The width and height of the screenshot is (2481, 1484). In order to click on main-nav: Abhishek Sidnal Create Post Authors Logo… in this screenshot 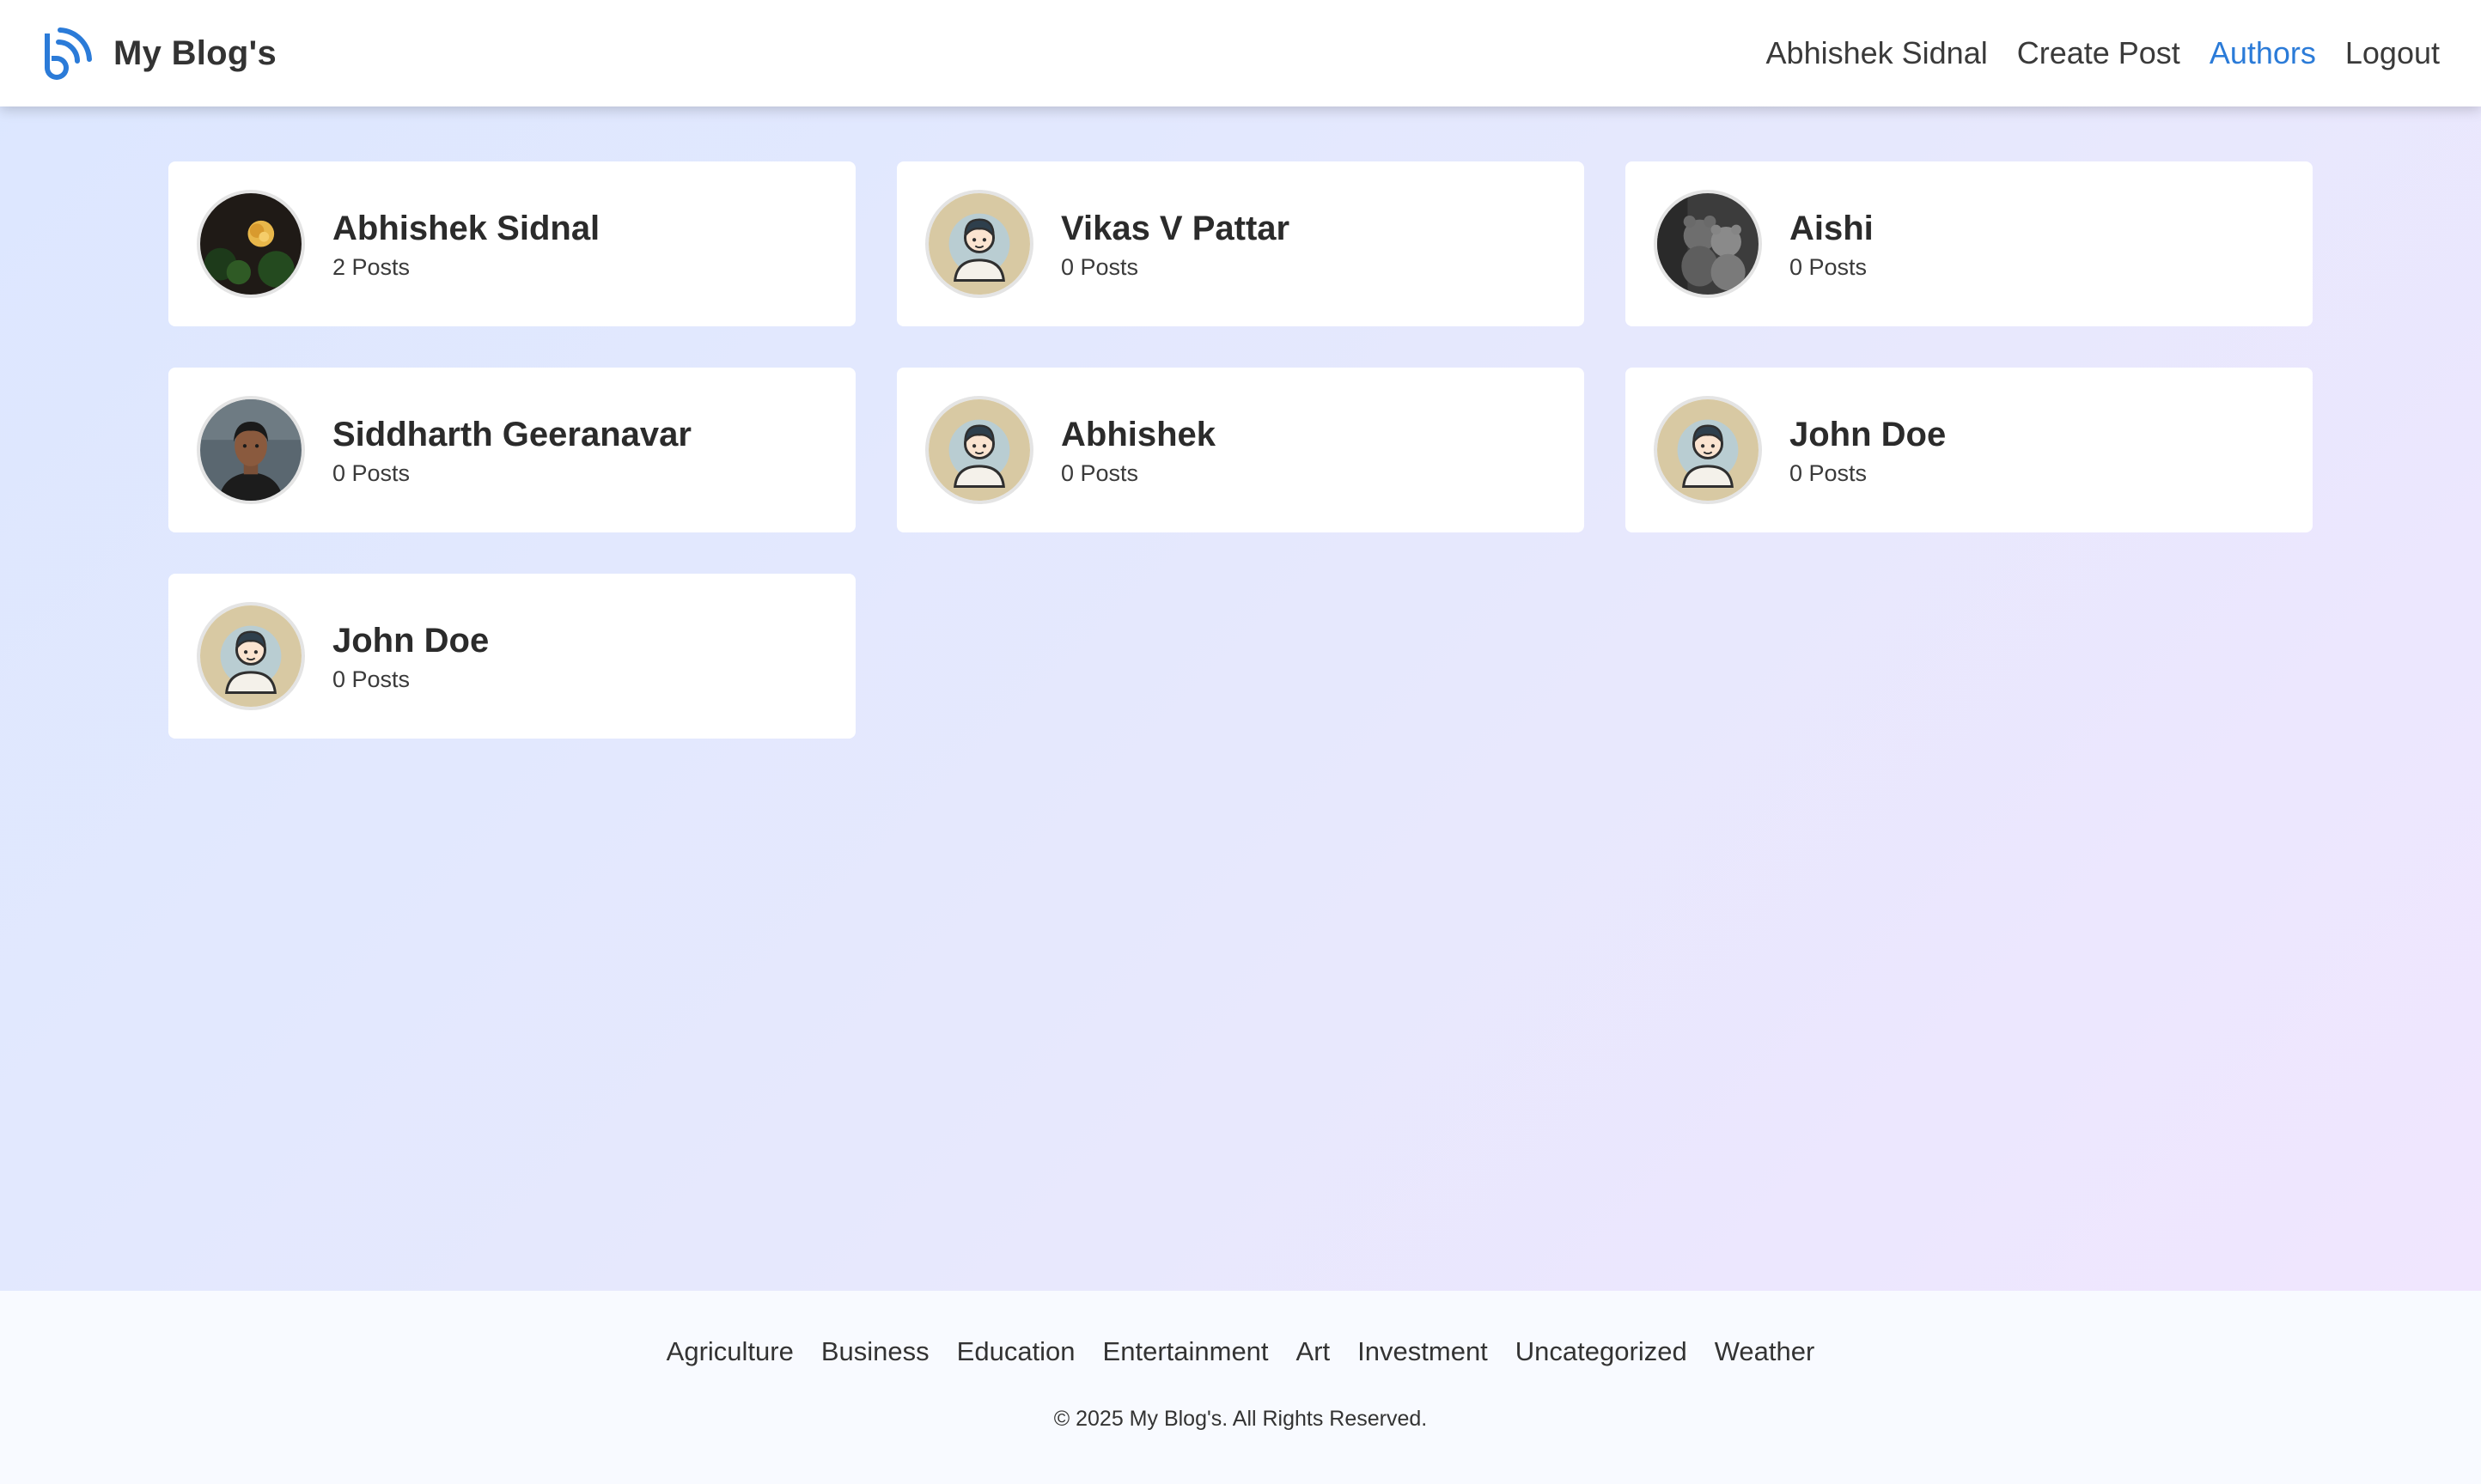, I will do `click(2103, 53)`.